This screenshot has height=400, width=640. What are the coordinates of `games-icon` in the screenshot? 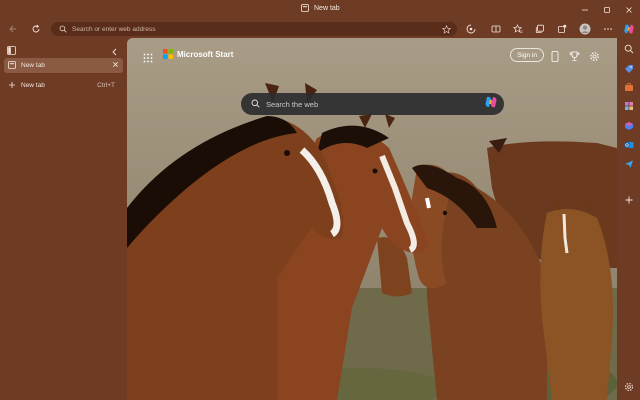 It's located at (628, 106).